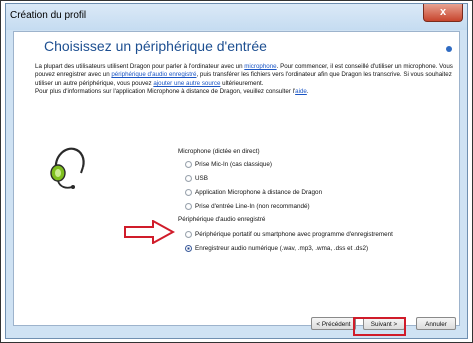  What do you see at coordinates (333, 323) in the screenshot?
I see `previous-button: < Précédent` at bounding box center [333, 323].